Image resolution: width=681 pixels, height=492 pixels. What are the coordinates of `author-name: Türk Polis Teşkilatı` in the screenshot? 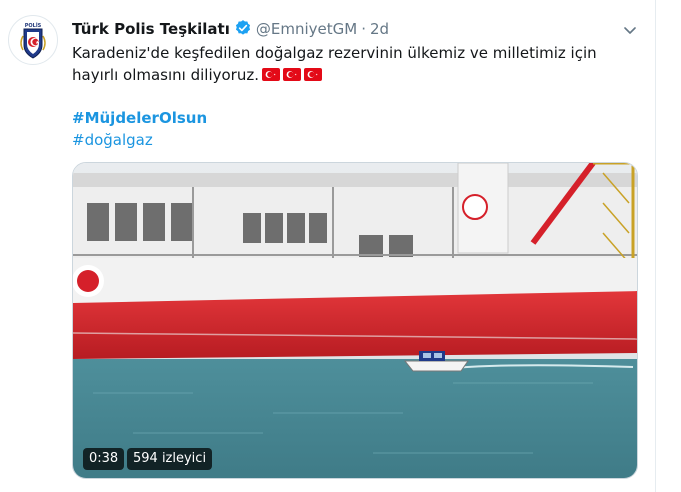 It's located at (151, 29).